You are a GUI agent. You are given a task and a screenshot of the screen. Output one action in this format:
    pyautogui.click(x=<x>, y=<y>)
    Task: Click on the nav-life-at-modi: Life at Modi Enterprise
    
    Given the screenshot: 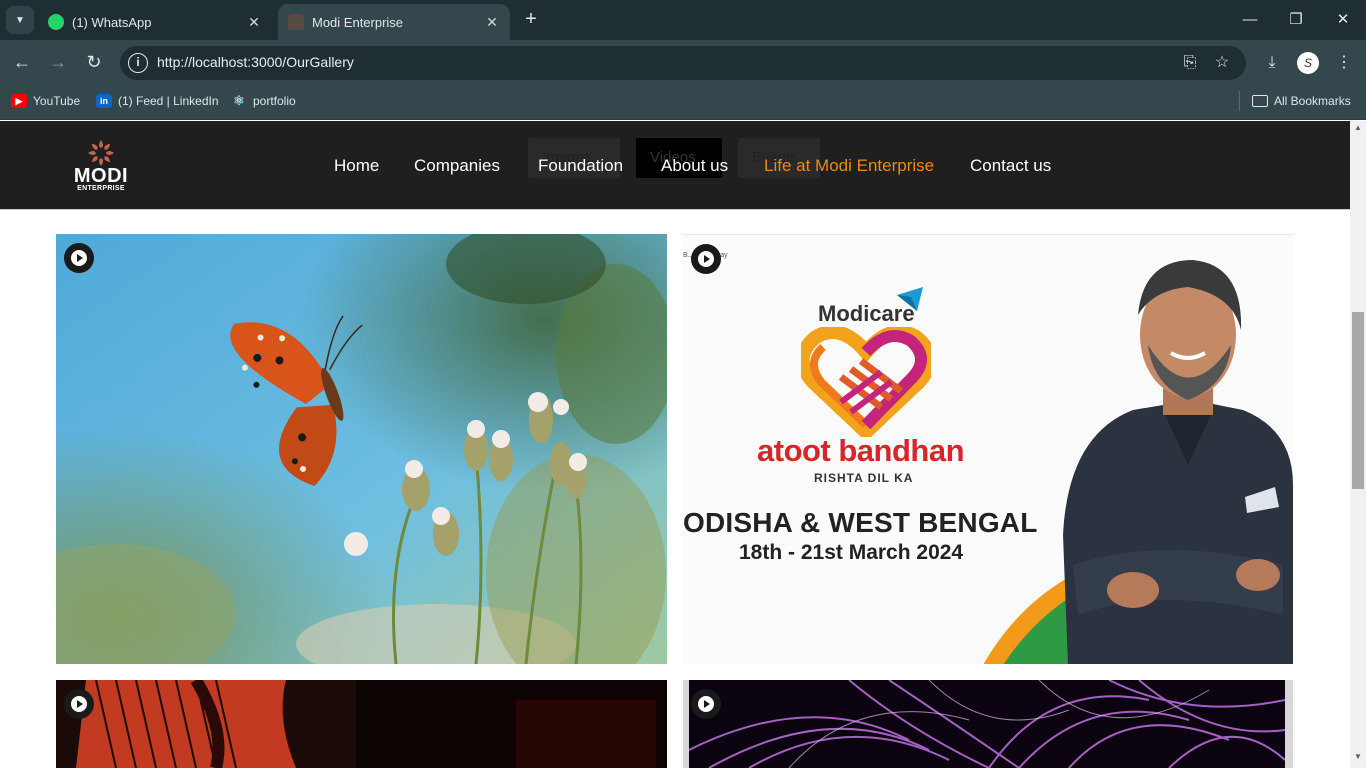 What is the action you would take?
    pyautogui.click(x=849, y=166)
    